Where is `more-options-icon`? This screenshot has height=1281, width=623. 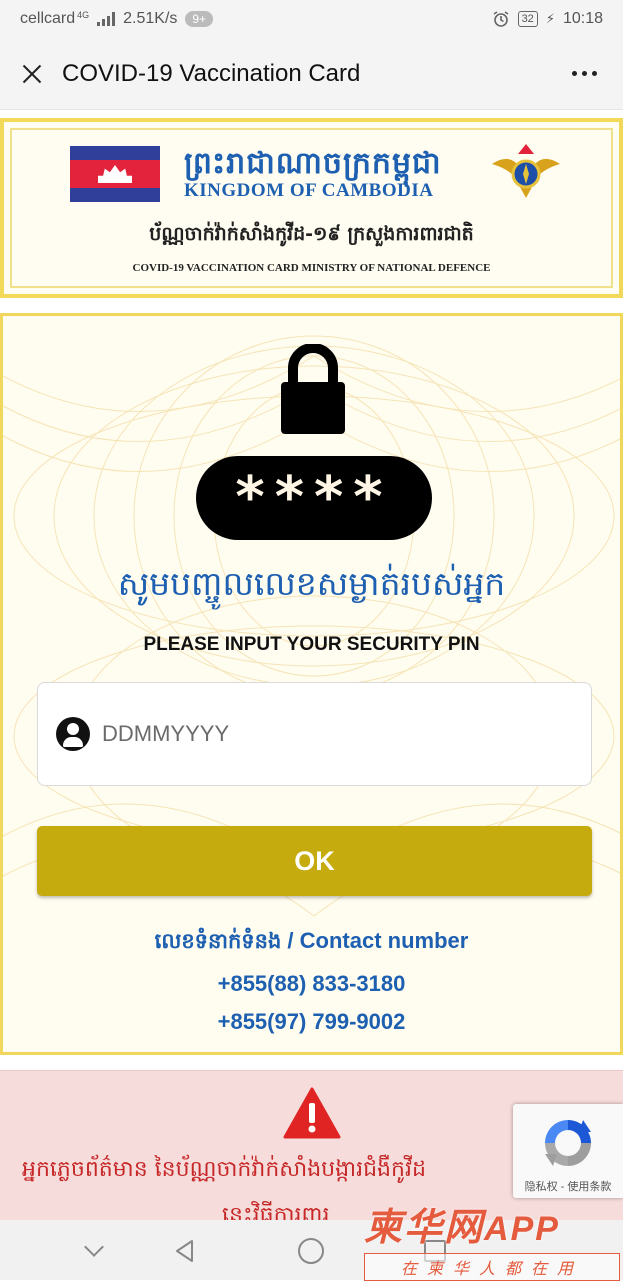 more-options-icon is located at coordinates (584, 73).